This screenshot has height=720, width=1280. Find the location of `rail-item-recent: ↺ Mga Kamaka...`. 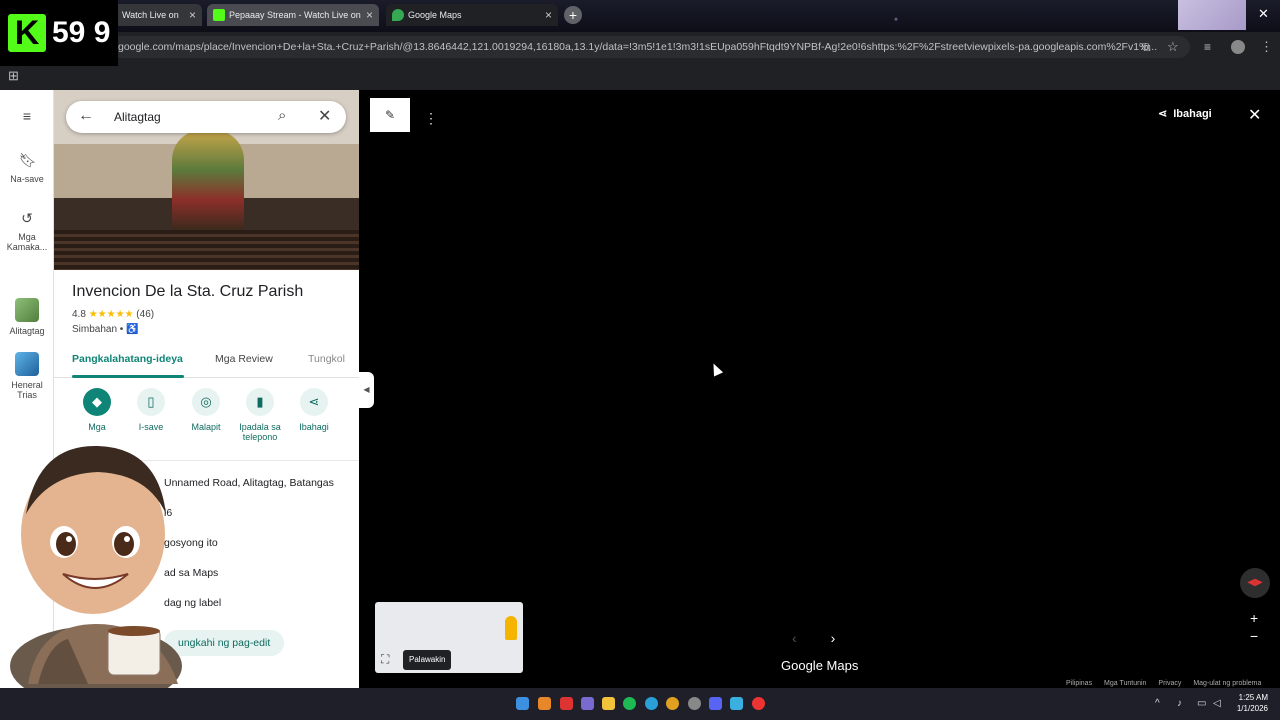

rail-item-recent: ↺ Mga Kamaka... is located at coordinates (27, 231).